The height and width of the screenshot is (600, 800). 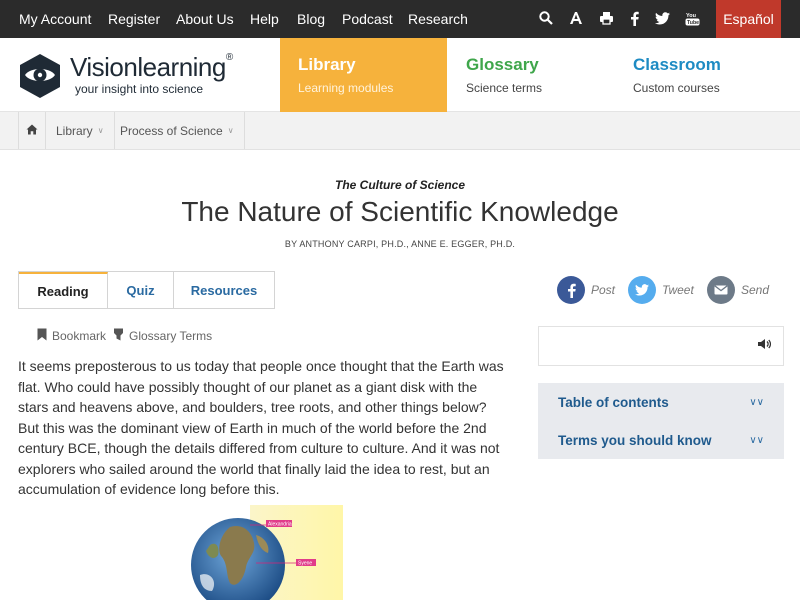 I want to click on breadcrumb: Library ∨ Process of Science ∨, so click(x=400, y=131).